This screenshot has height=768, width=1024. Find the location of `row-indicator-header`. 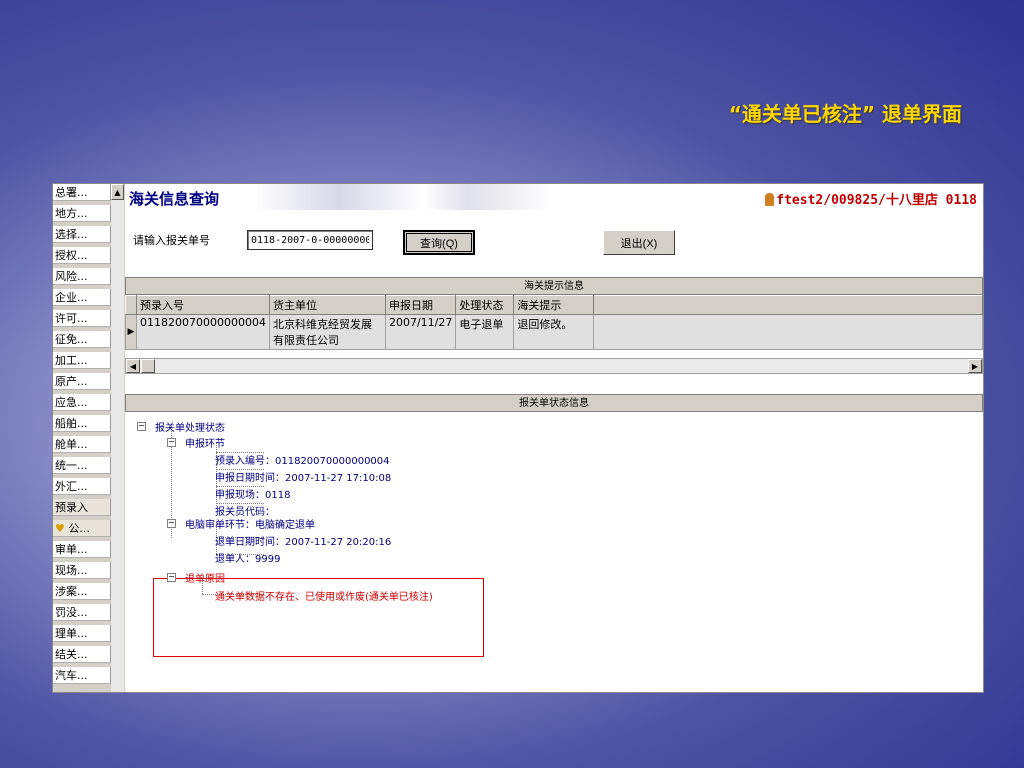

row-indicator-header is located at coordinates (131, 305).